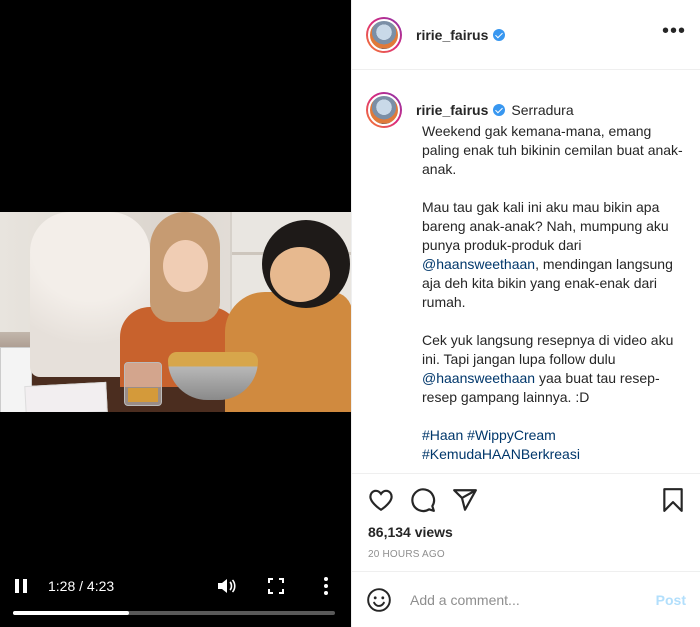  What do you see at coordinates (381, 500) in the screenshot?
I see `heart-icon` at bounding box center [381, 500].